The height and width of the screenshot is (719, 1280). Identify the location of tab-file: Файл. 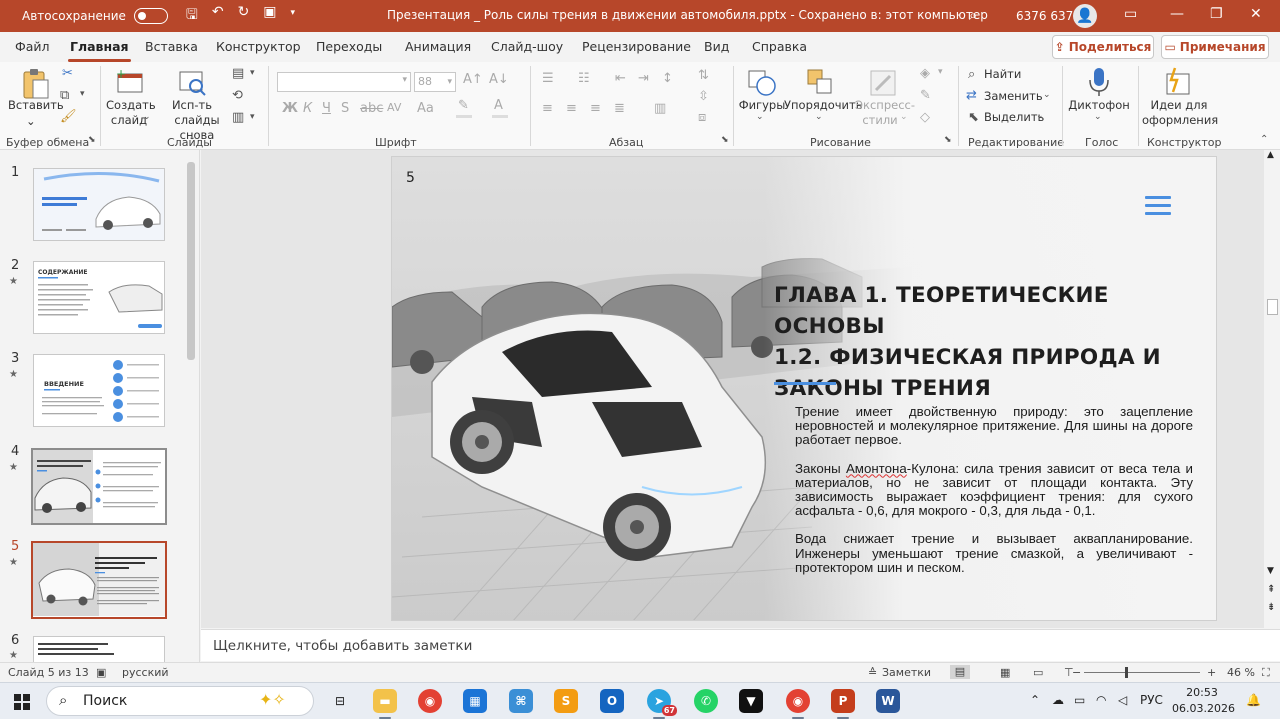
(32, 46).